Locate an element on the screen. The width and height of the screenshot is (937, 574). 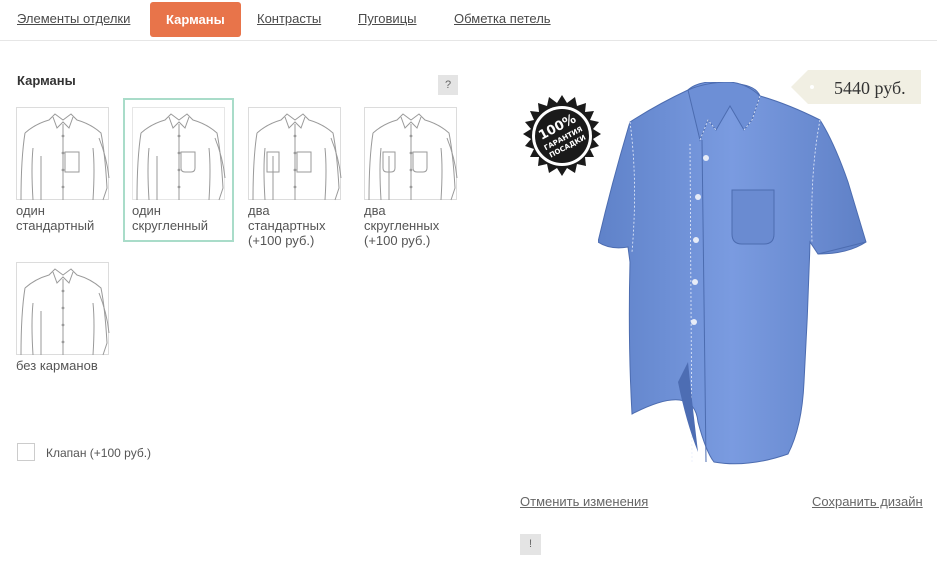
tab-buttons: Пуговицы is located at coordinates (387, 18).